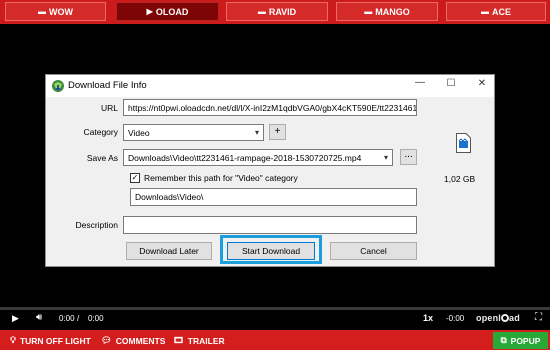  Describe the element at coordinates (460, 179) in the screenshot. I see `file-size: 1,02 GB` at that location.